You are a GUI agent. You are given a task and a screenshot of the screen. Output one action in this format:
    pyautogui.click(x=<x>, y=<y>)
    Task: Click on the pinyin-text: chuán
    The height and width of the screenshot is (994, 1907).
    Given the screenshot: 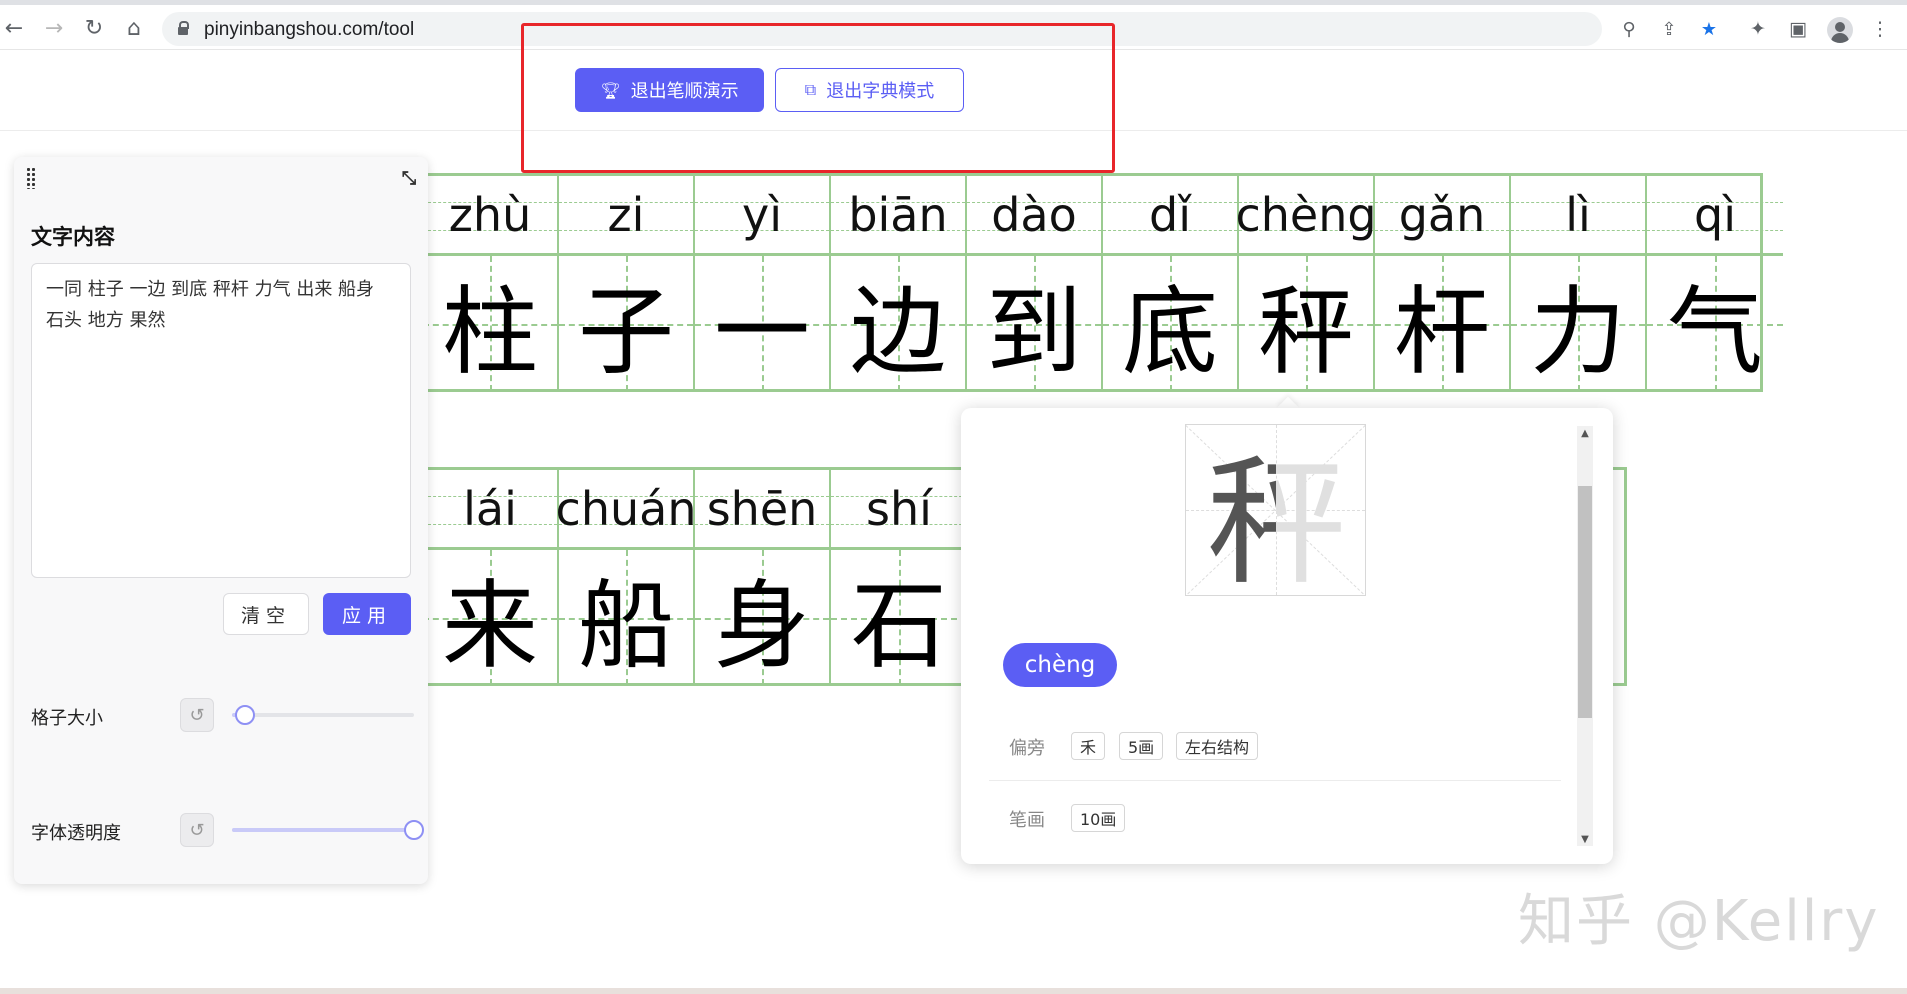 What is the action you would take?
    pyautogui.click(x=626, y=508)
    